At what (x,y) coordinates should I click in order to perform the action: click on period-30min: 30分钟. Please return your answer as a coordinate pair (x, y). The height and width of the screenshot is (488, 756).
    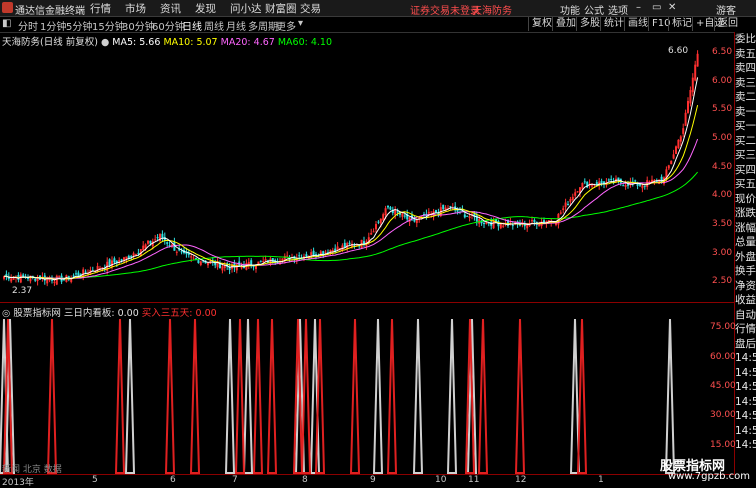
    Looking at the image, I should click on (138, 25).